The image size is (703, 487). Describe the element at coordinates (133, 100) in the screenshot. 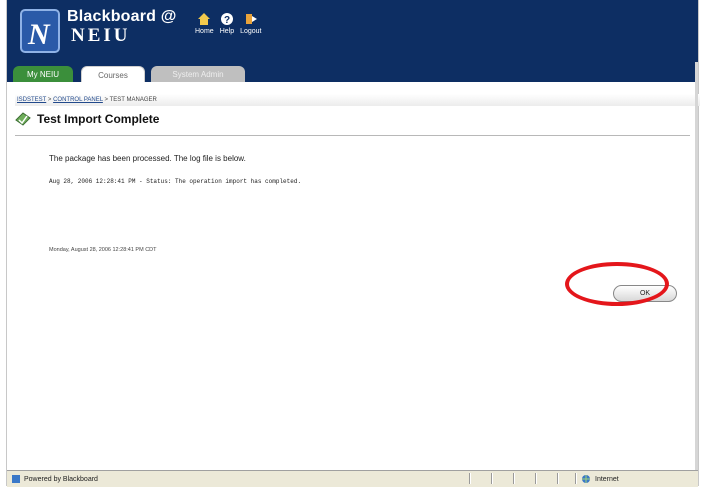

I see `breadcrumb-current: TEST MANAGER` at that location.